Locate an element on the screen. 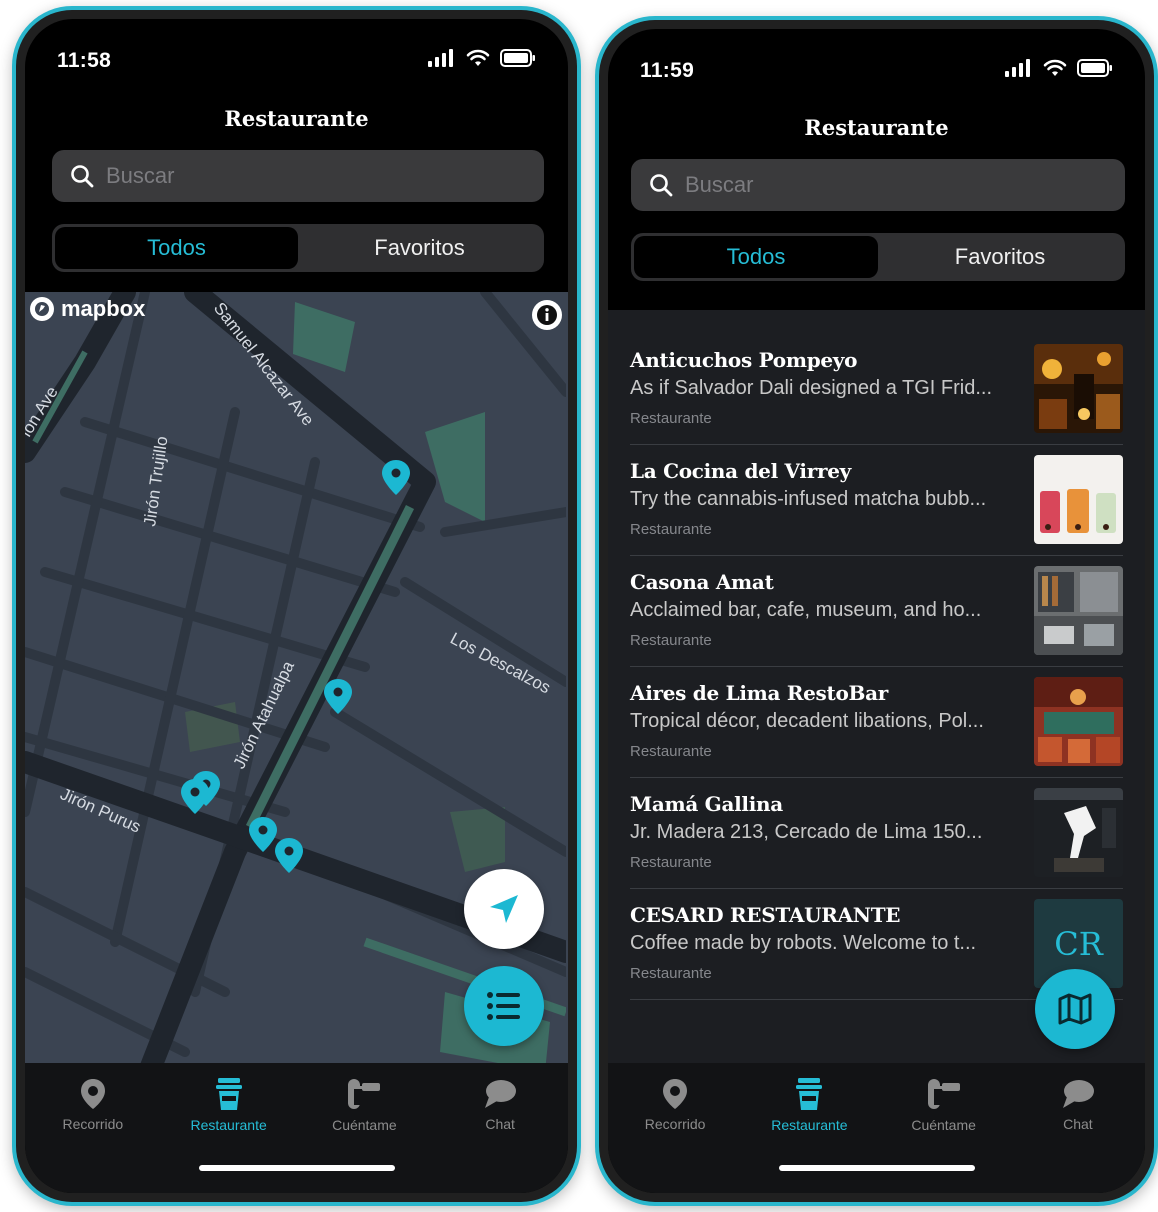  mapbox-logo-icon is located at coordinates (42, 309).